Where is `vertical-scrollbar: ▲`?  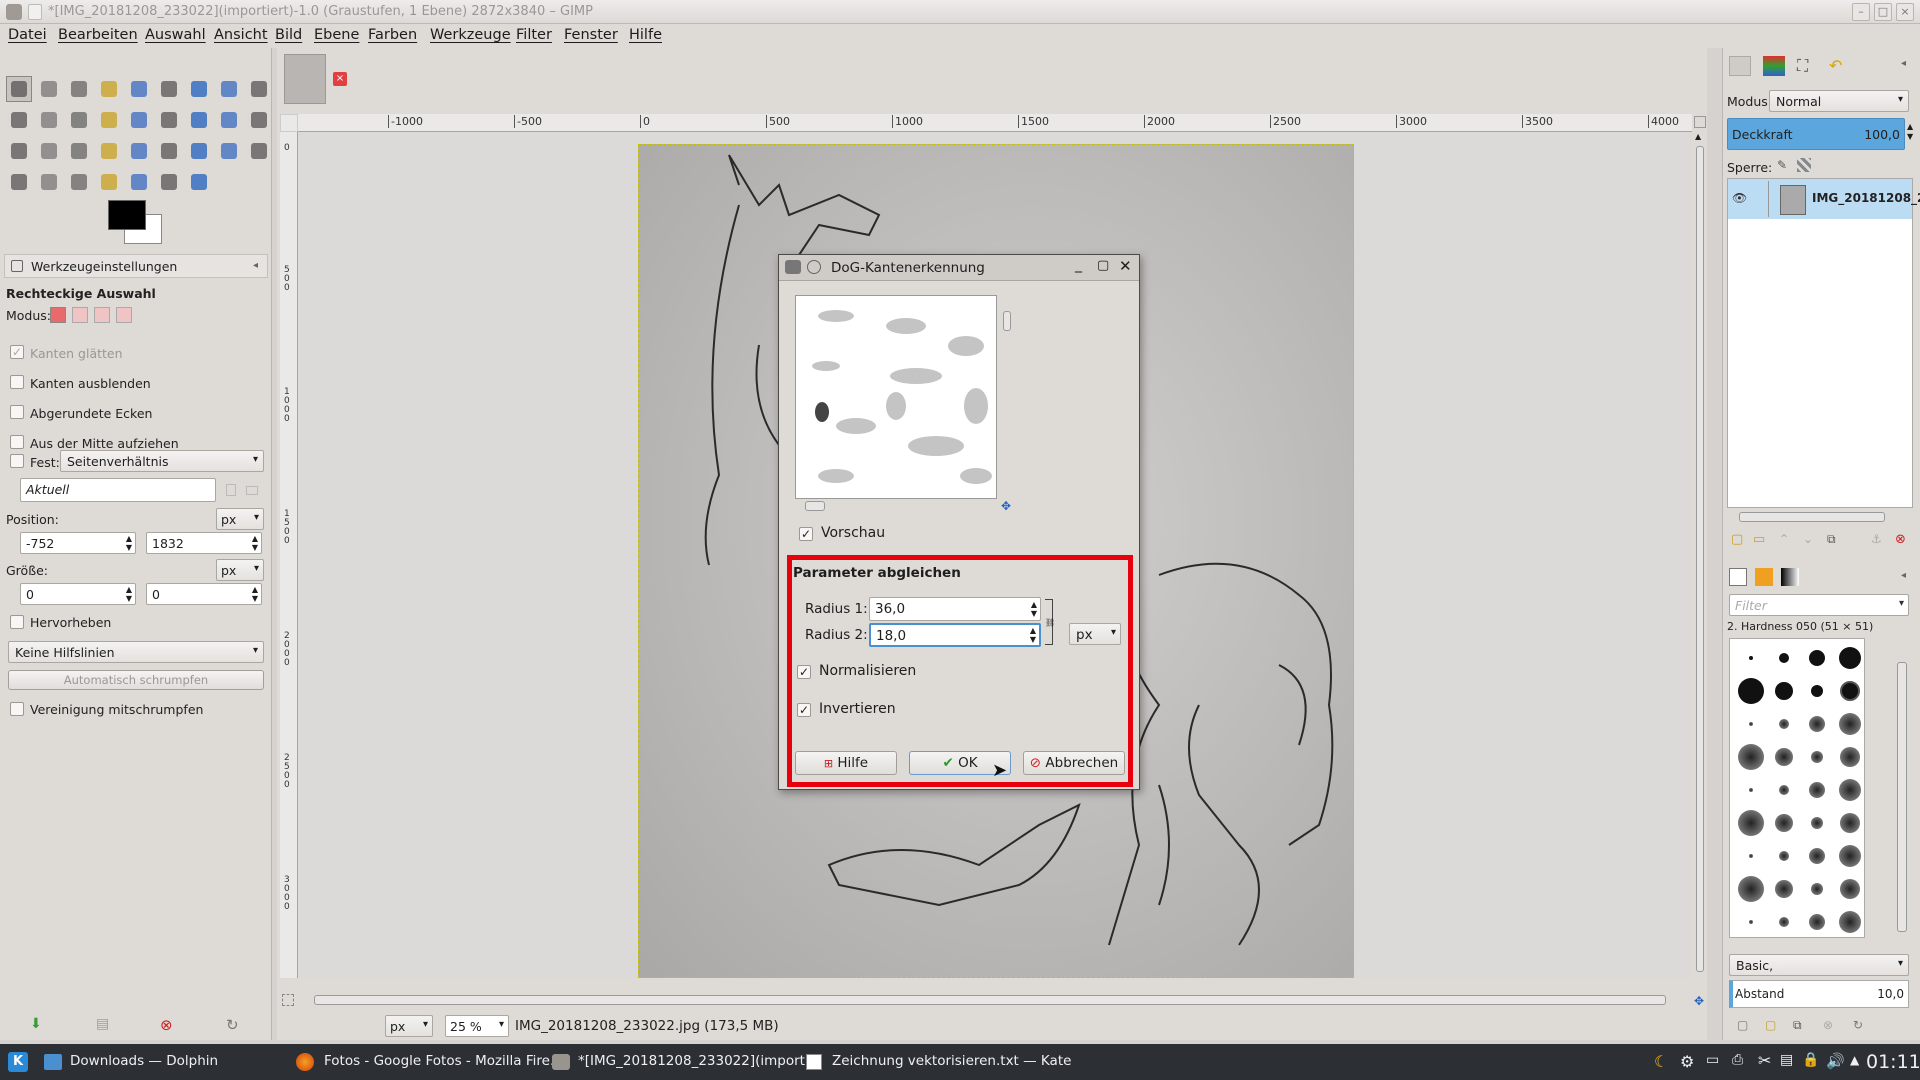 vertical-scrollbar: ▲ is located at coordinates (1700, 555).